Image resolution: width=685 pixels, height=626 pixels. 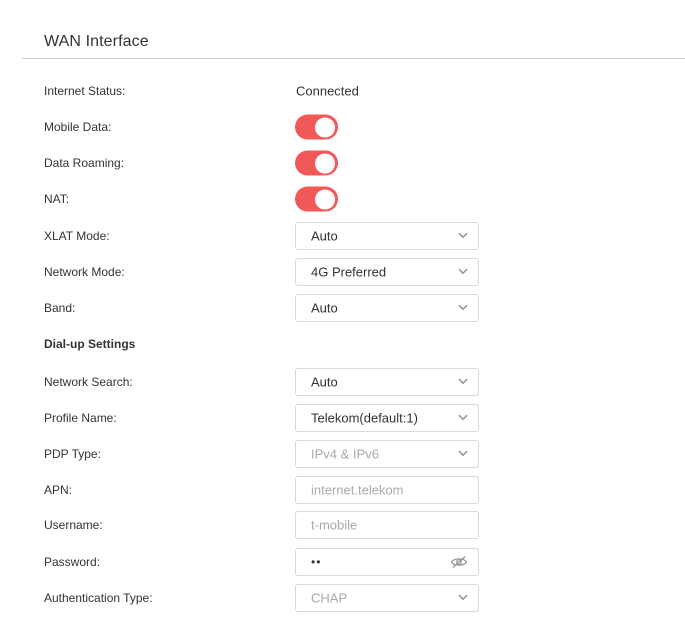 What do you see at coordinates (334, 525) in the screenshot?
I see `username-value: t-mobile` at bounding box center [334, 525].